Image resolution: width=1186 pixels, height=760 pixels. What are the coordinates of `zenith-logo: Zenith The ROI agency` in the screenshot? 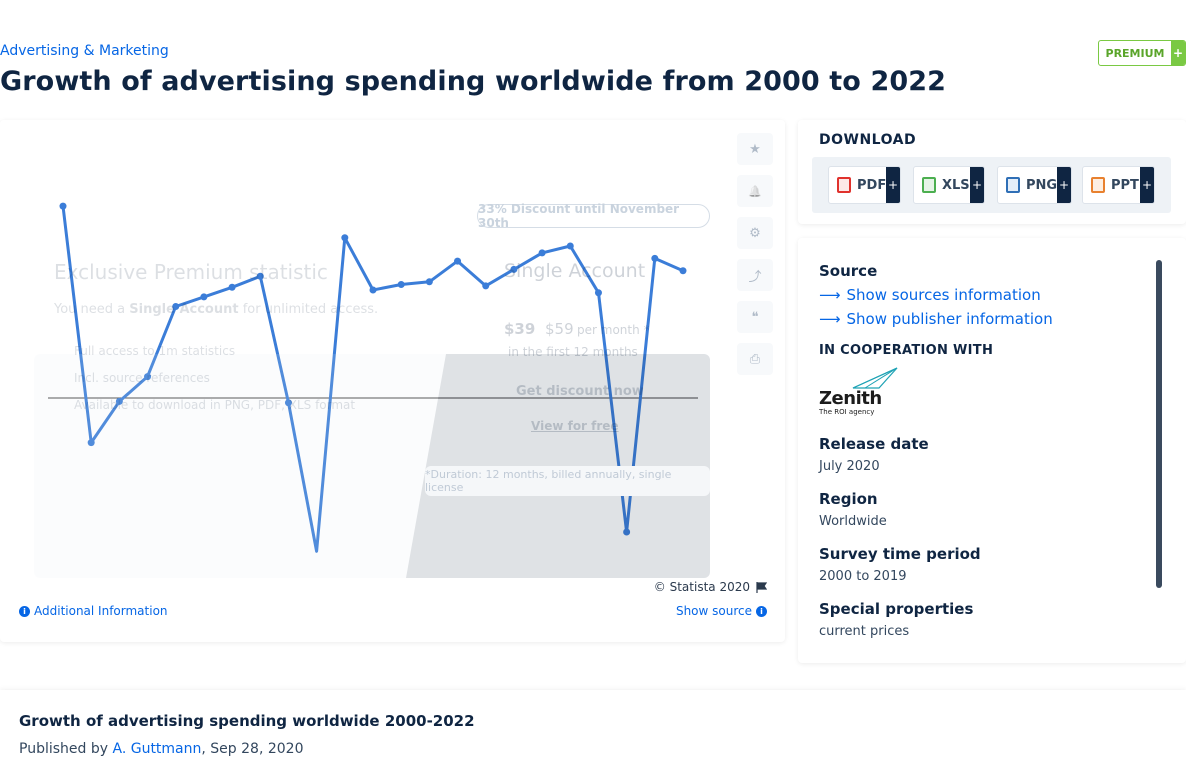 It's located at (859, 392).